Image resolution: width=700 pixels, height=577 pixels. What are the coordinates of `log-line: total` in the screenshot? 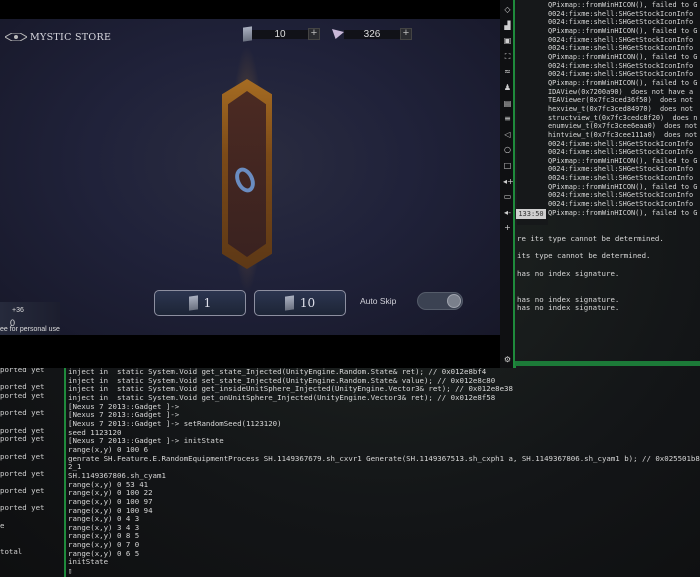 It's located at (11, 551).